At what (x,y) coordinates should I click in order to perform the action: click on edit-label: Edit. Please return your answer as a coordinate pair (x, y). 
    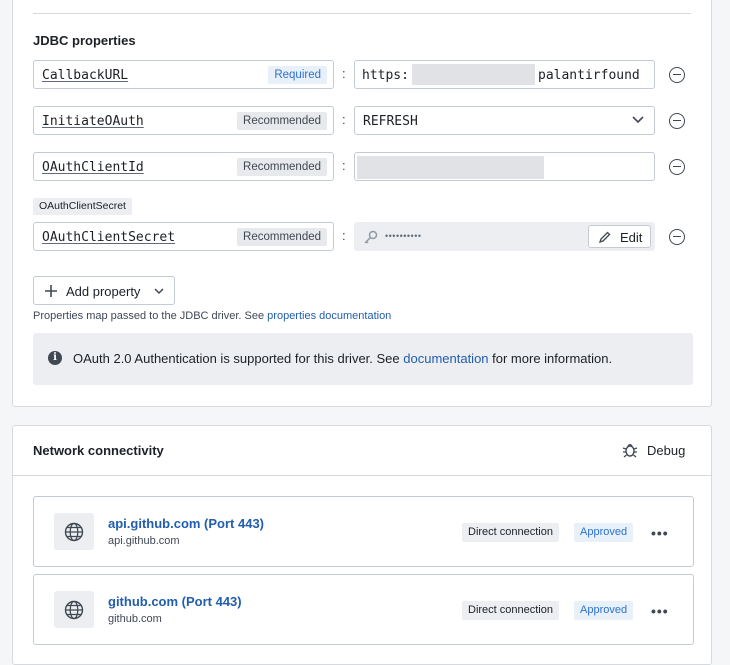
    Looking at the image, I should click on (631, 237).